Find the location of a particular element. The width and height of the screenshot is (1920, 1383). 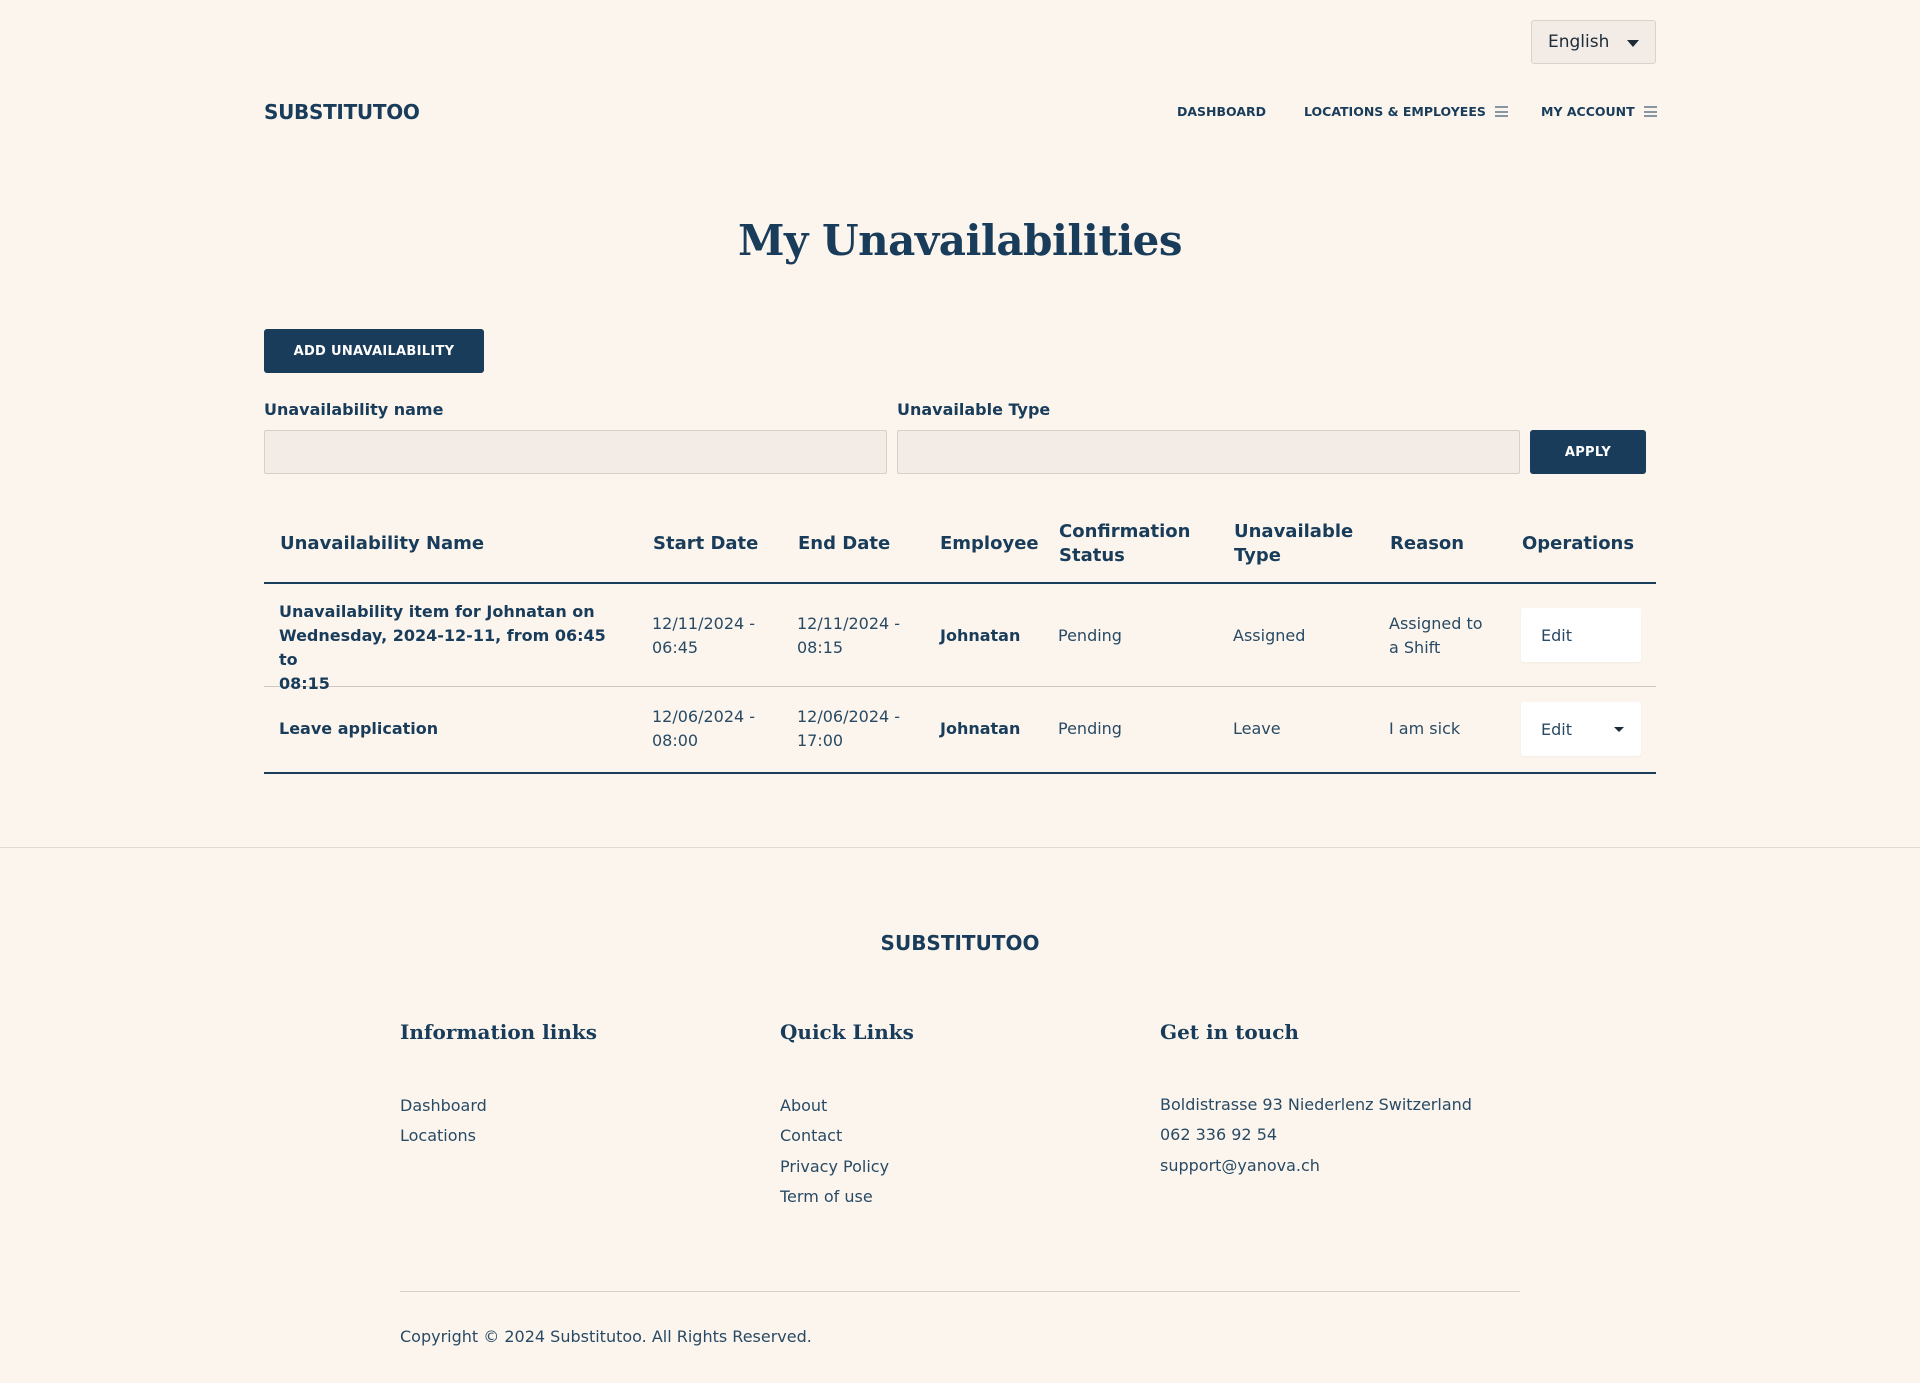

column-header-employee: Employee is located at coordinates (989, 543).